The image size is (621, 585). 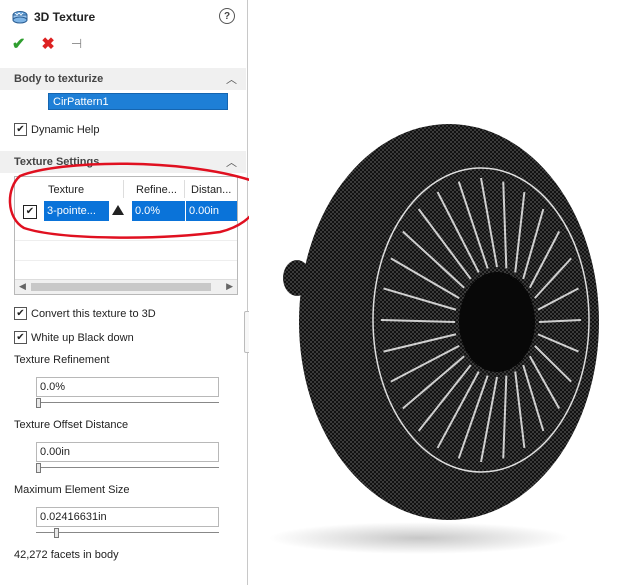 What do you see at coordinates (22, 286) in the screenshot?
I see `scroll-left-icon: ◀` at bounding box center [22, 286].